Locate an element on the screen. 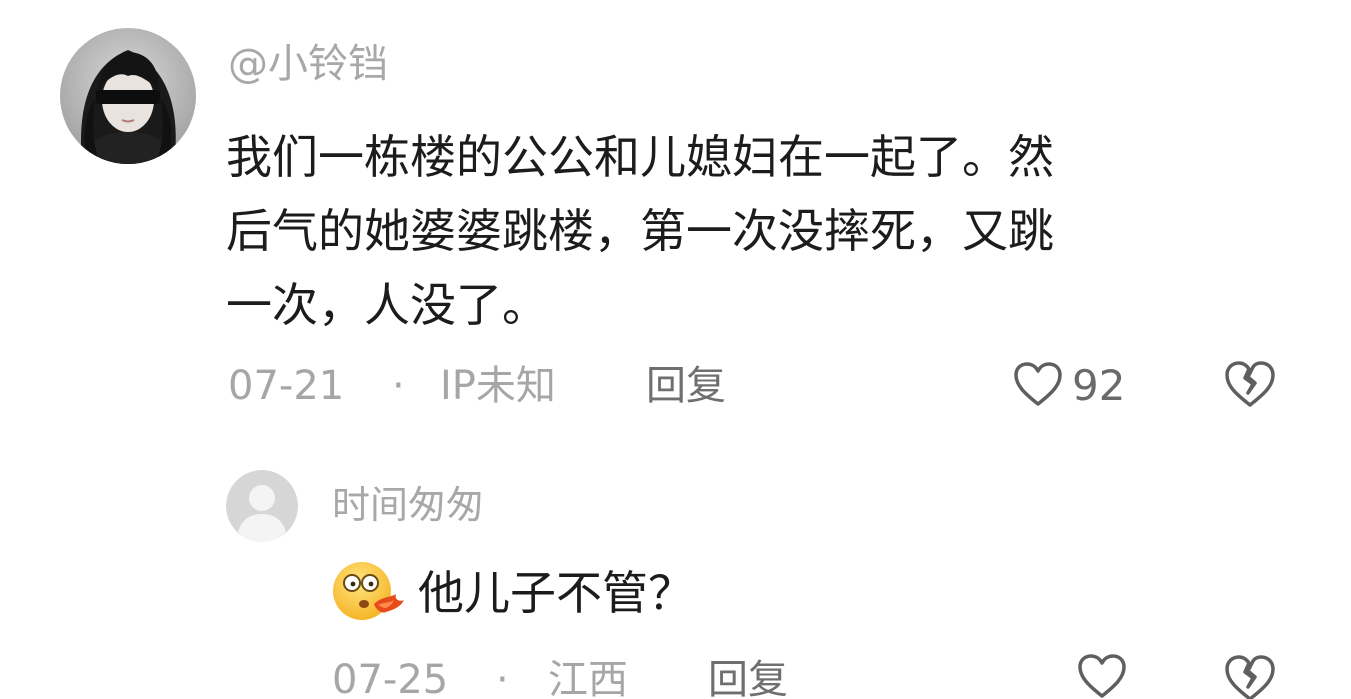  like-button: 92 is located at coordinates (1068, 386).